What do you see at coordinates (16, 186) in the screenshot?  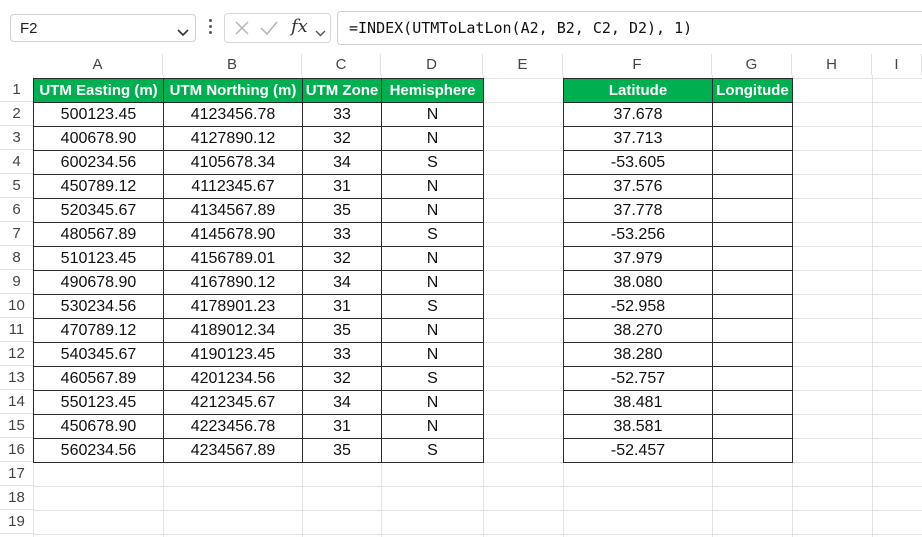 I see `row-header-5: 5` at bounding box center [16, 186].